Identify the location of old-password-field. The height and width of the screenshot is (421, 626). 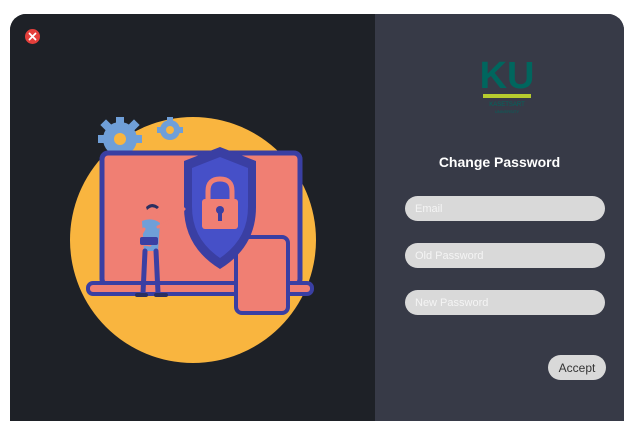
(505, 255).